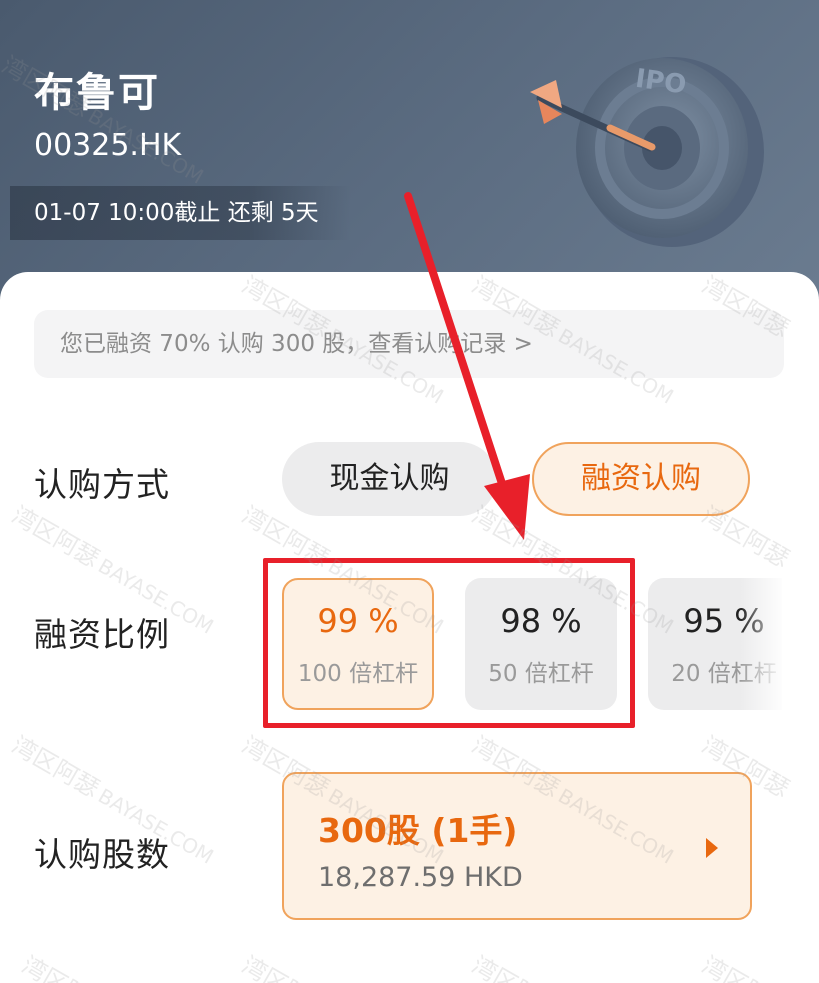 This screenshot has height=983, width=819. What do you see at coordinates (180, 213) in the screenshot?
I see `deadline-banner: 01-07 10:00截止 还剩 5天` at bounding box center [180, 213].